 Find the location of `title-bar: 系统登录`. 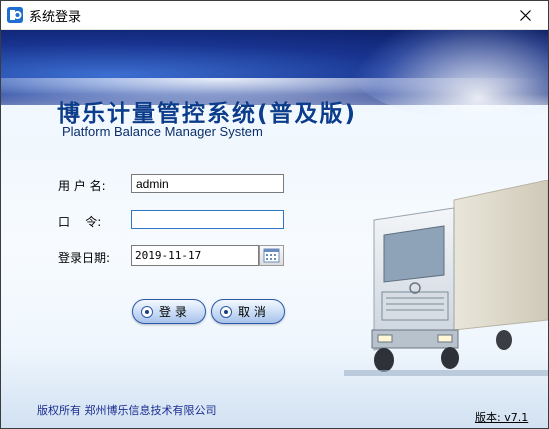

title-bar: 系统登录 is located at coordinates (274, 15).